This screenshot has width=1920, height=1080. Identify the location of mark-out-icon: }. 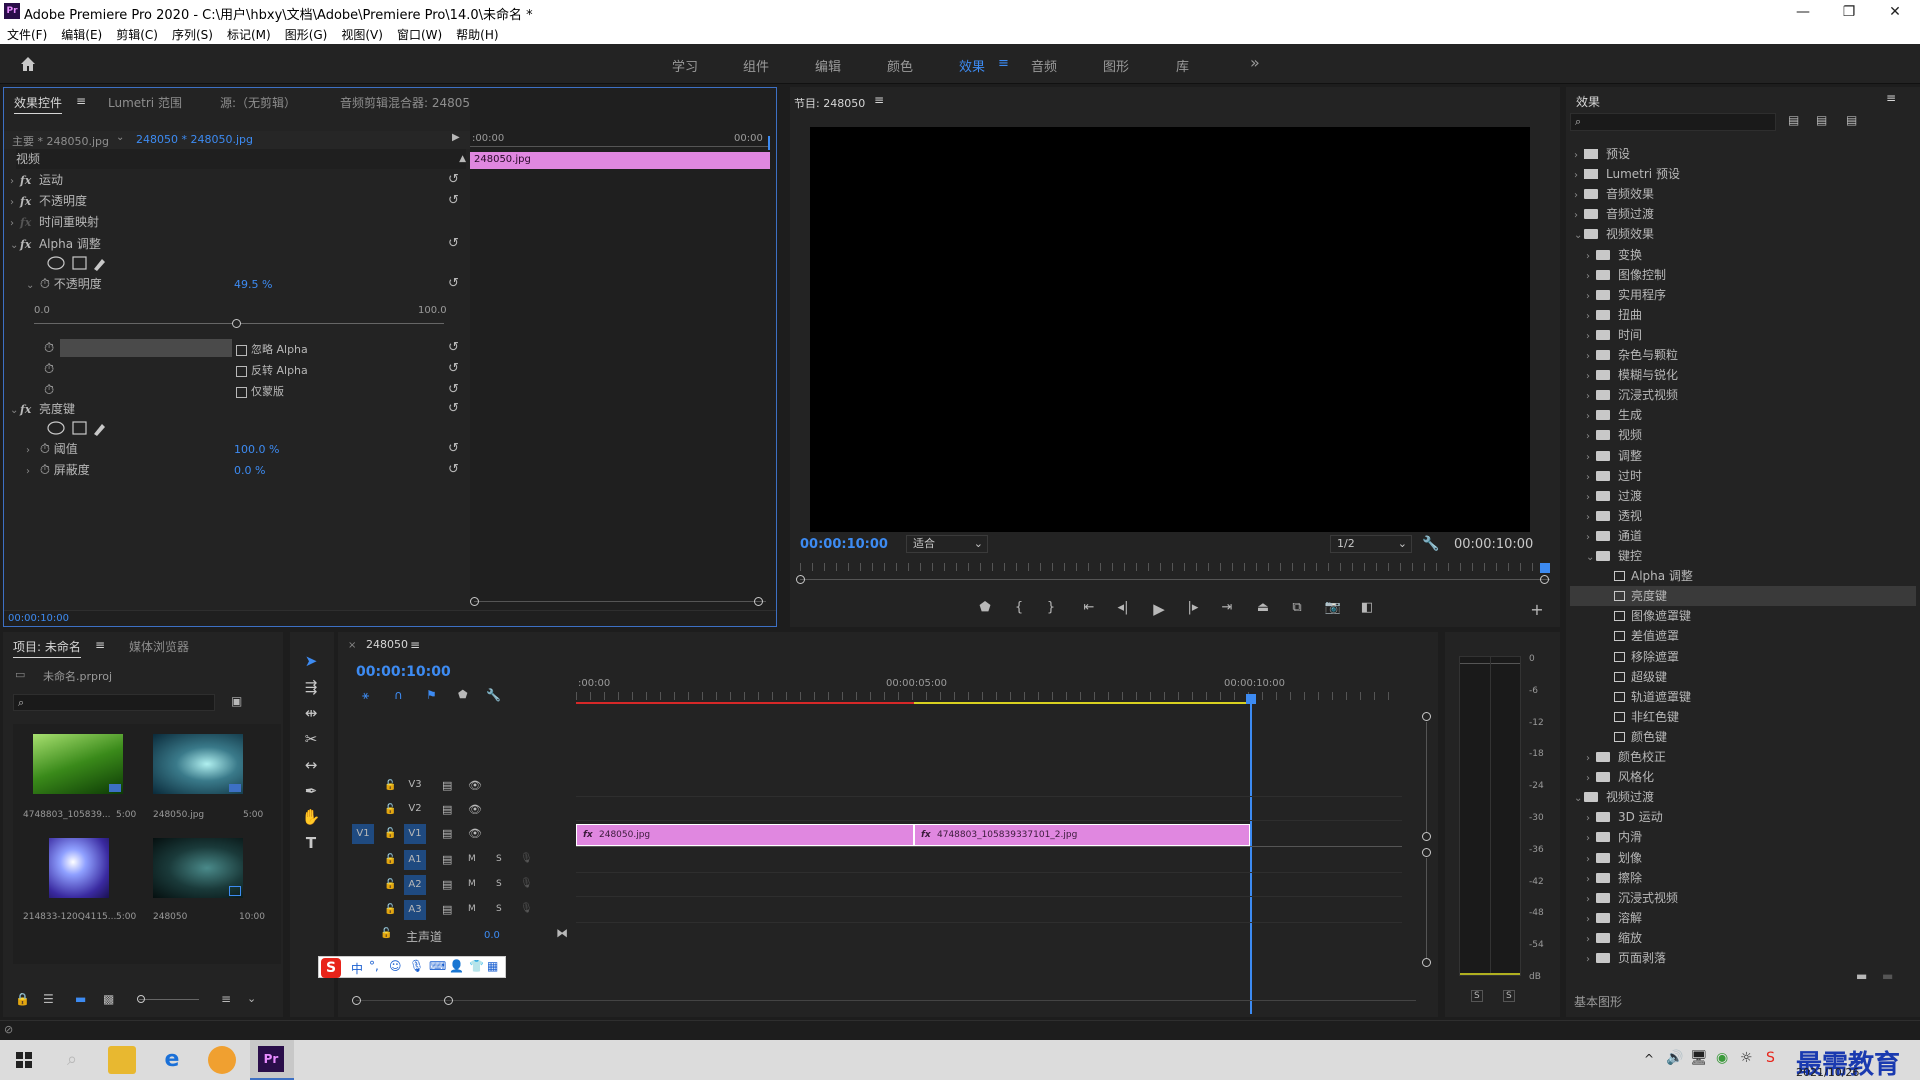
(1051, 609).